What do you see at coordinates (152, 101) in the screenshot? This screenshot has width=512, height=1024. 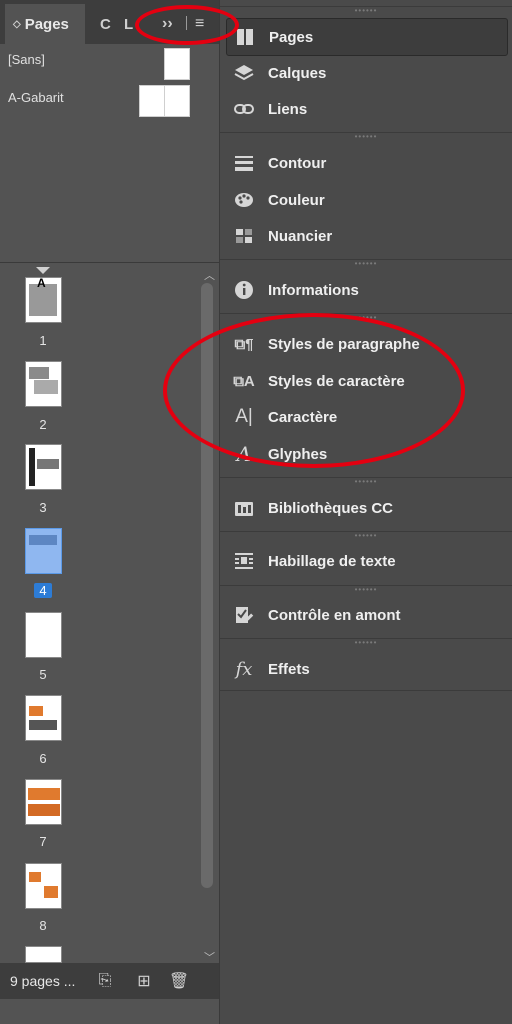 I see `master-a-thumb-left` at bounding box center [152, 101].